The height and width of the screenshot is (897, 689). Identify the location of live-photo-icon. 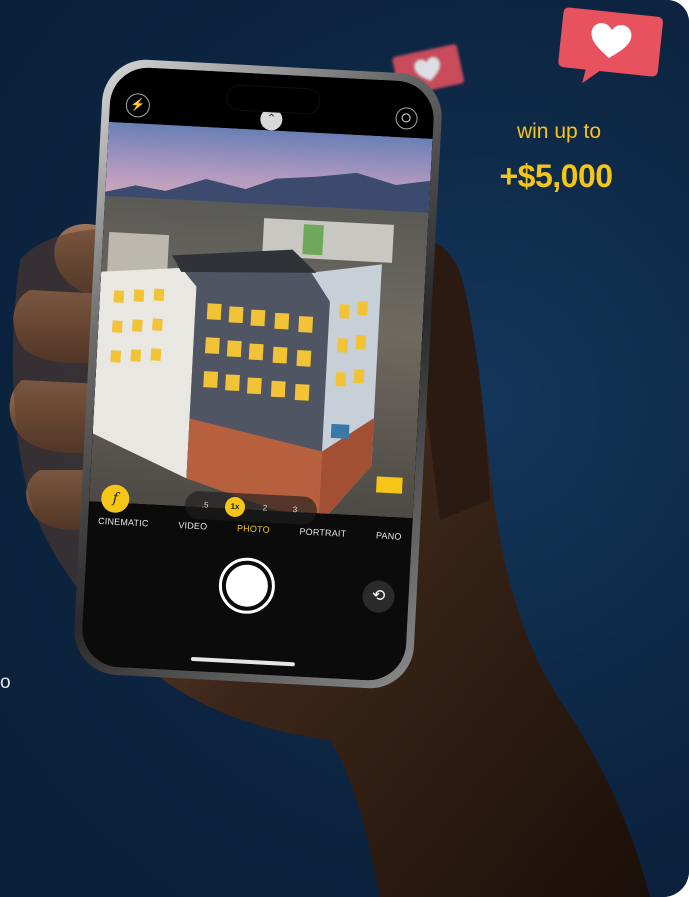
(407, 118).